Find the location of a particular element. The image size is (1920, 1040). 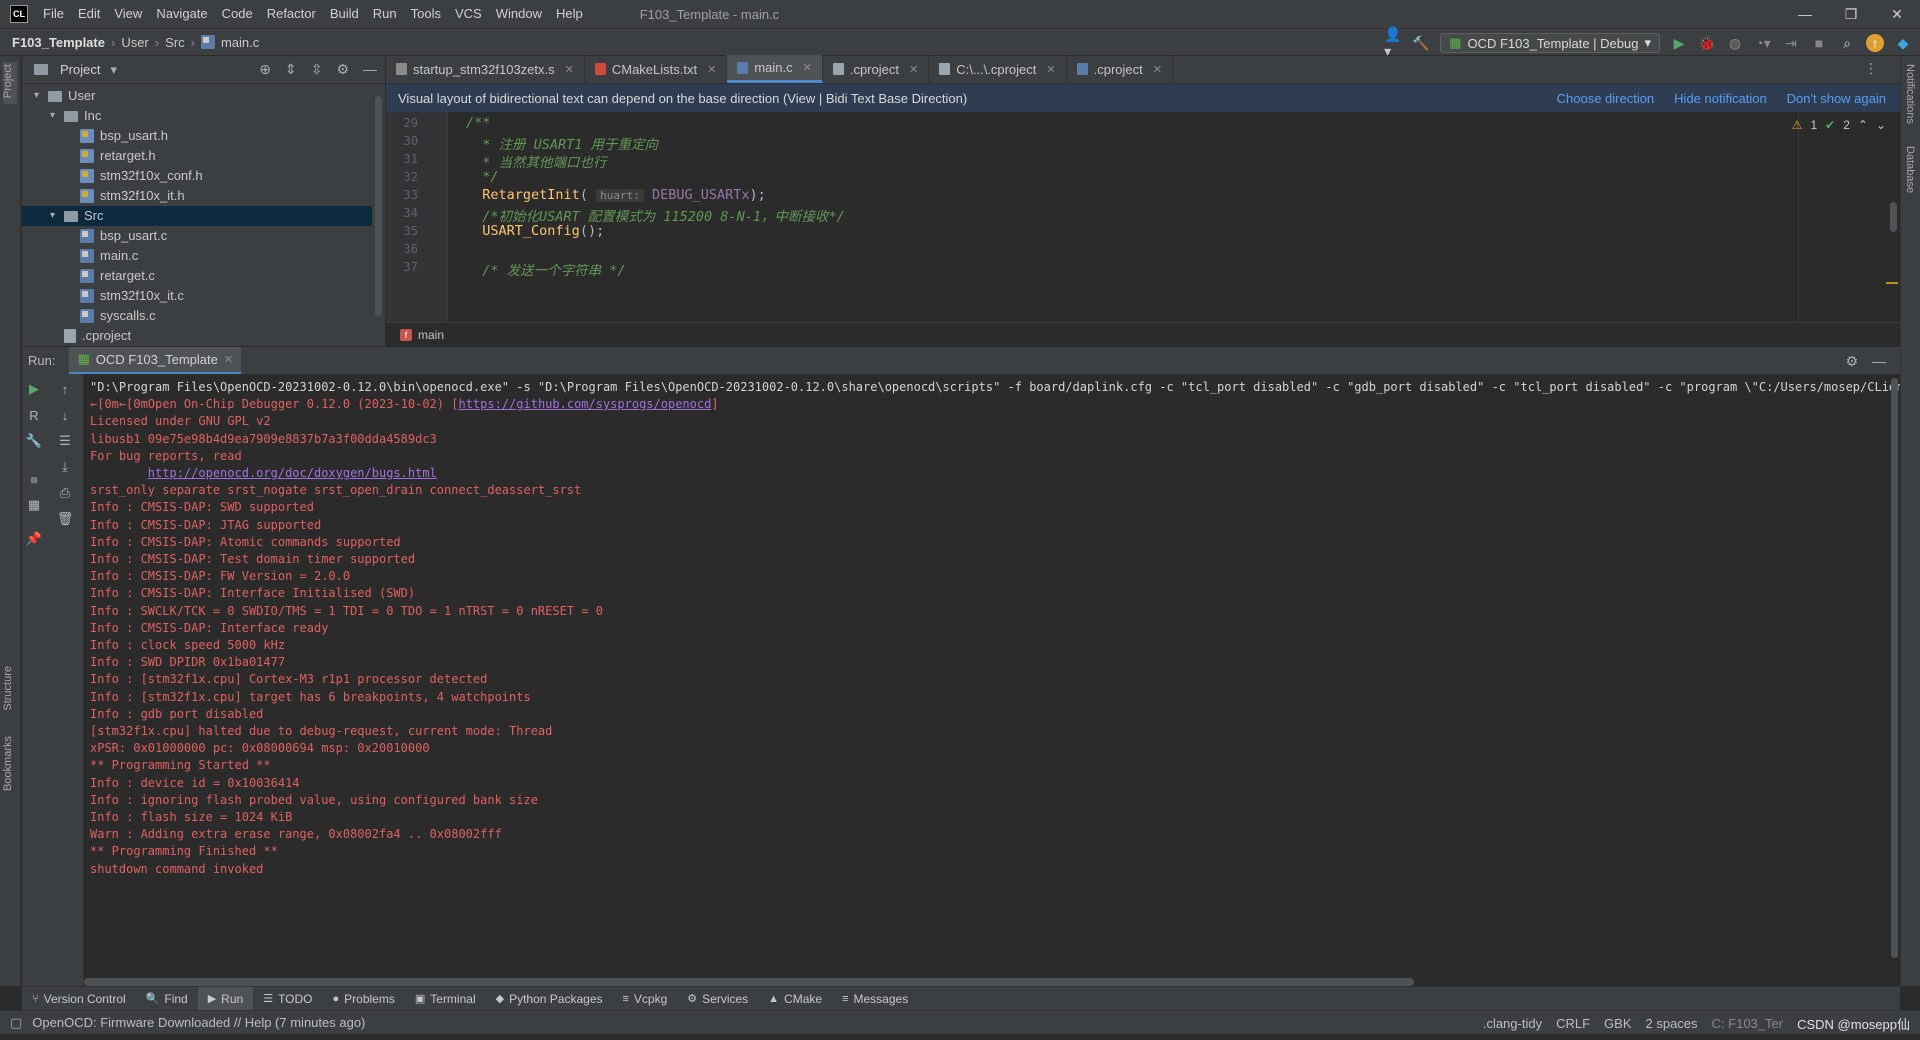

tree-item: main.c is located at coordinates (197, 256).